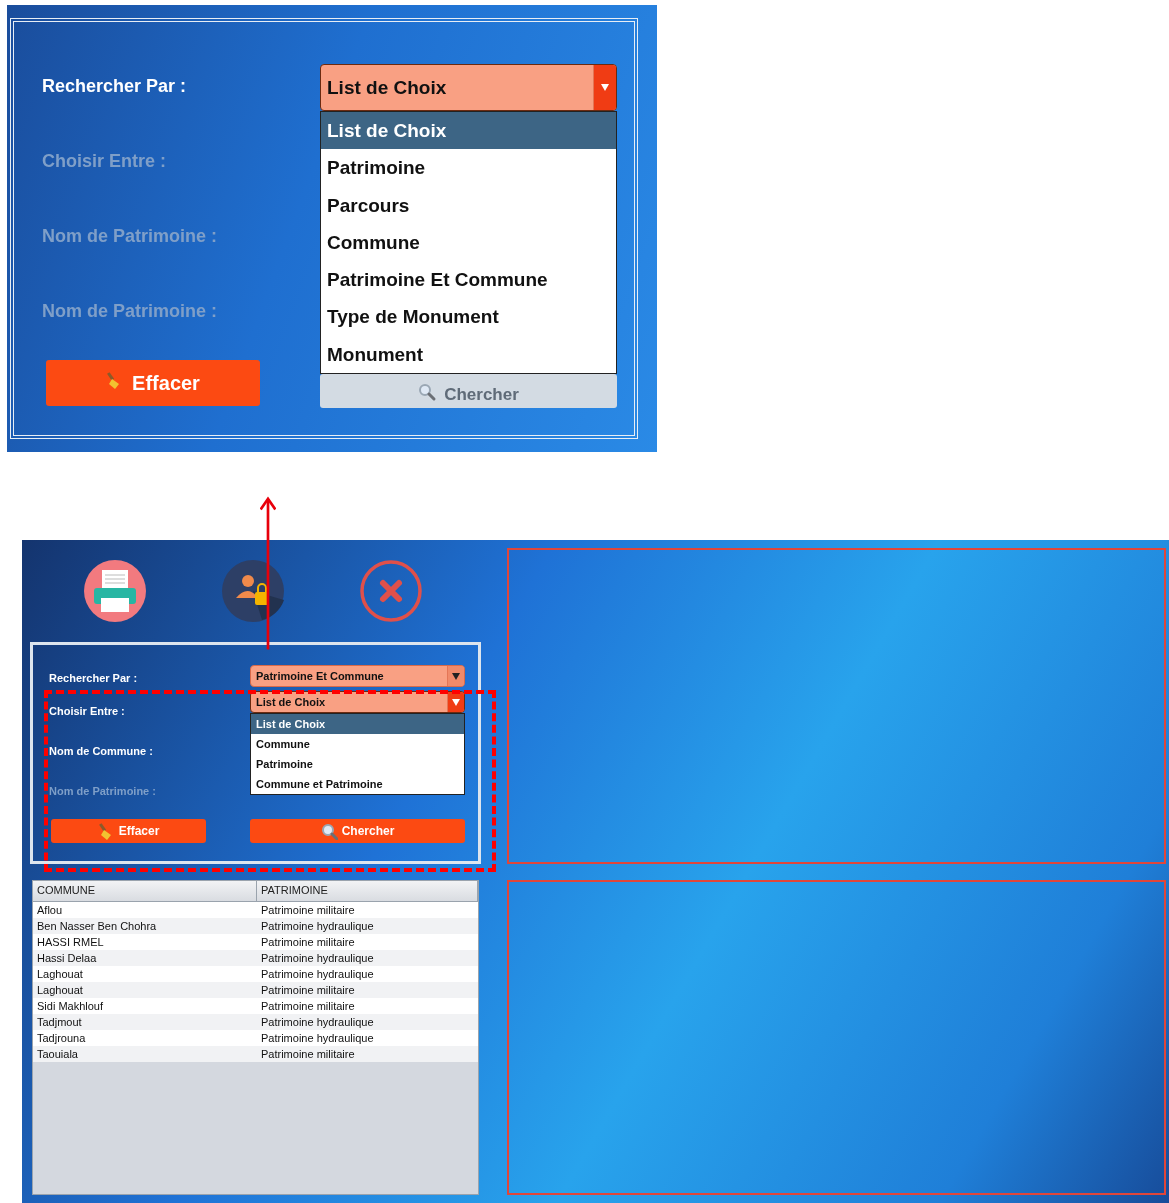 This screenshot has width=1169, height=1203. I want to click on table-cell-text: Ben Nasser Ben Chohra, so click(97, 926).